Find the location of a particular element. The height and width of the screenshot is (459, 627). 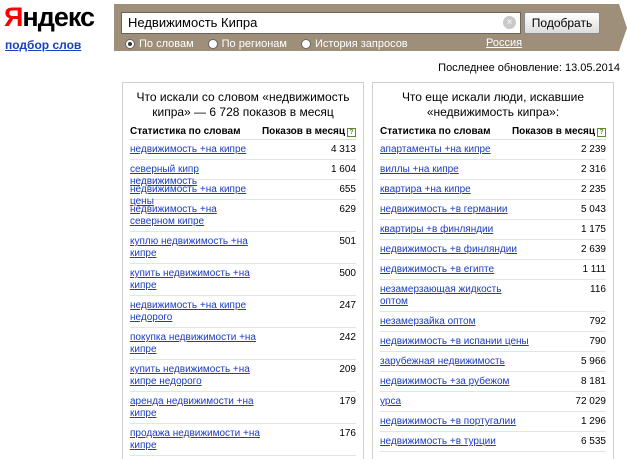

phrase-link: недвижимость +в турции is located at coordinates (438, 442).